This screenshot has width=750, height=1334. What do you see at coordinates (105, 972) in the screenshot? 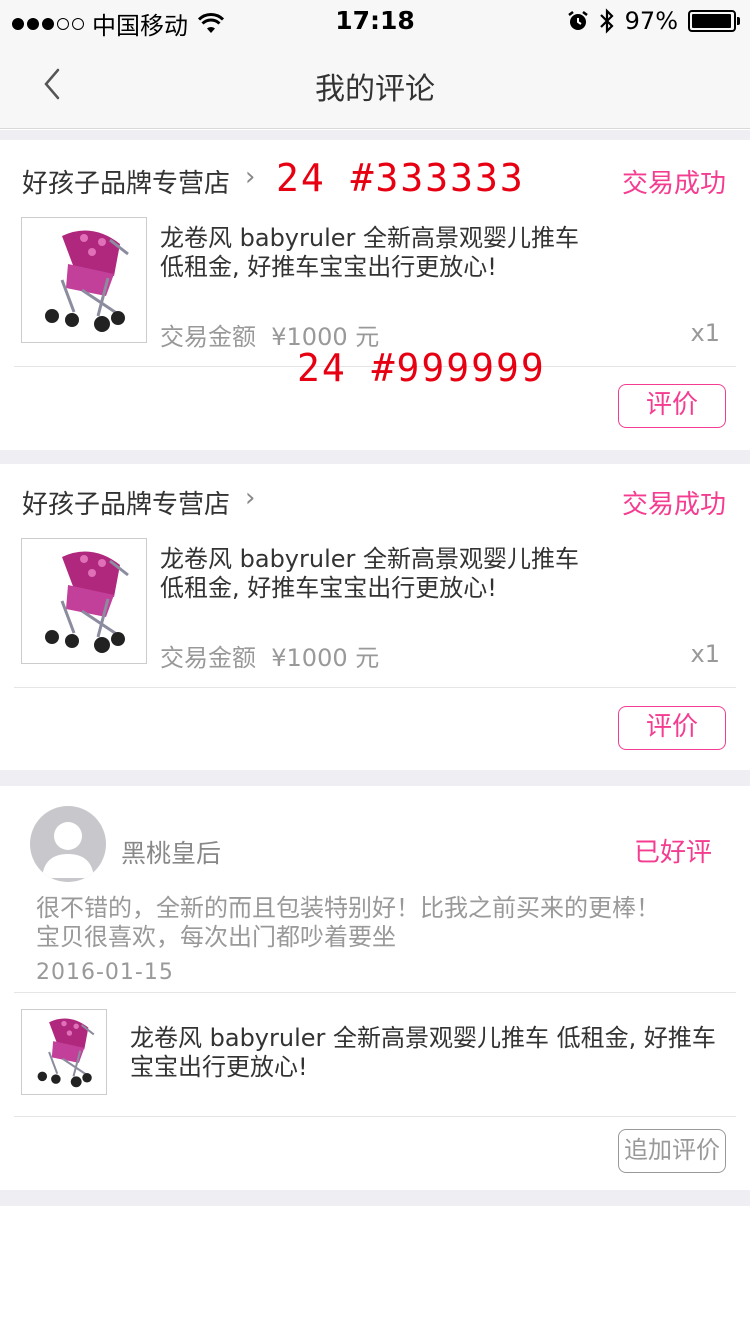
I see `review-date: 2016-01-15` at bounding box center [105, 972].